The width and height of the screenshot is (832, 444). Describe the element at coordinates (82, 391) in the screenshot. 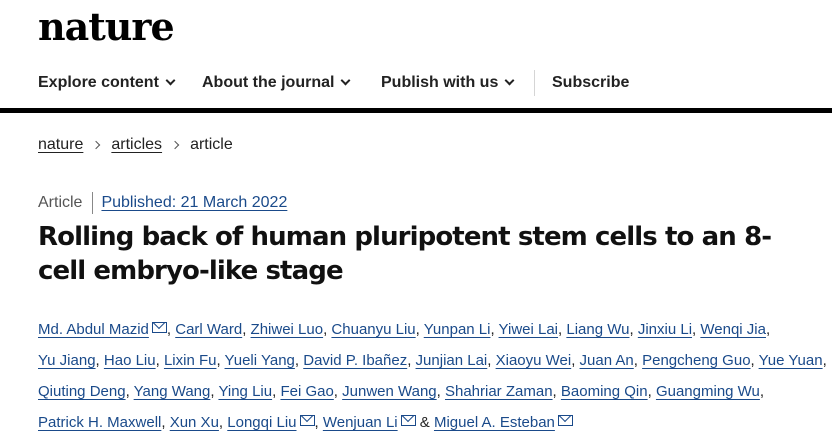

I see `author-link: Qiuting Deng` at that location.